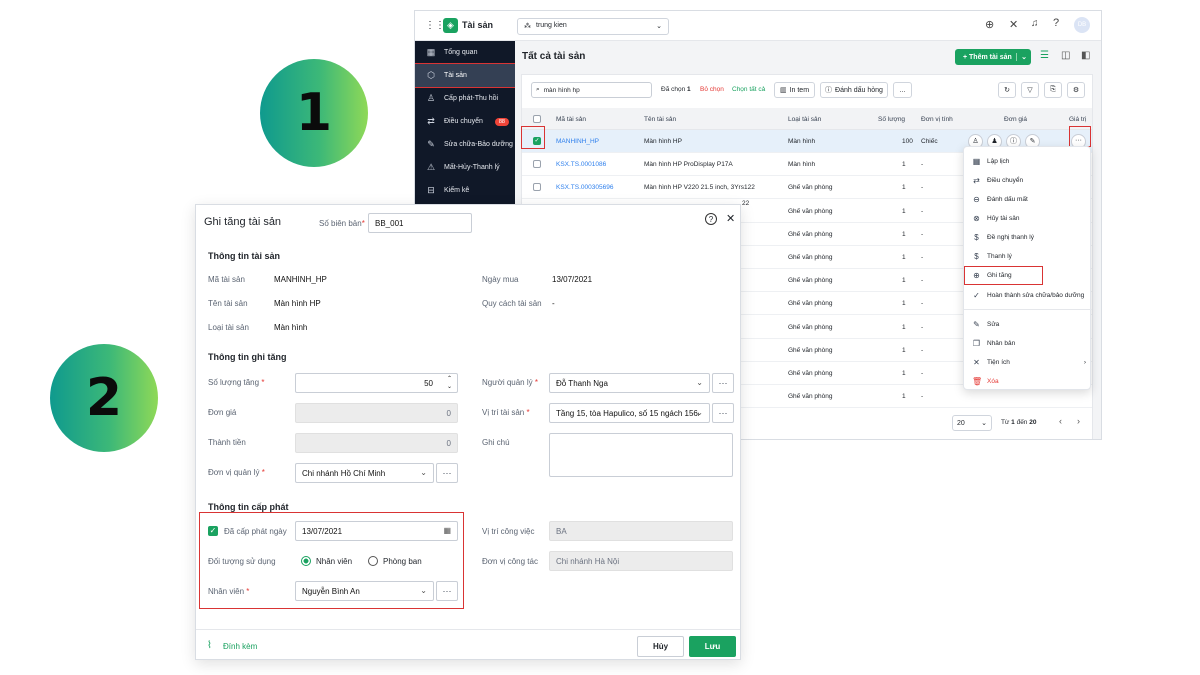 The width and height of the screenshot is (1200, 675). What do you see at coordinates (641, 455) in the screenshot?
I see `note-textarea` at bounding box center [641, 455].